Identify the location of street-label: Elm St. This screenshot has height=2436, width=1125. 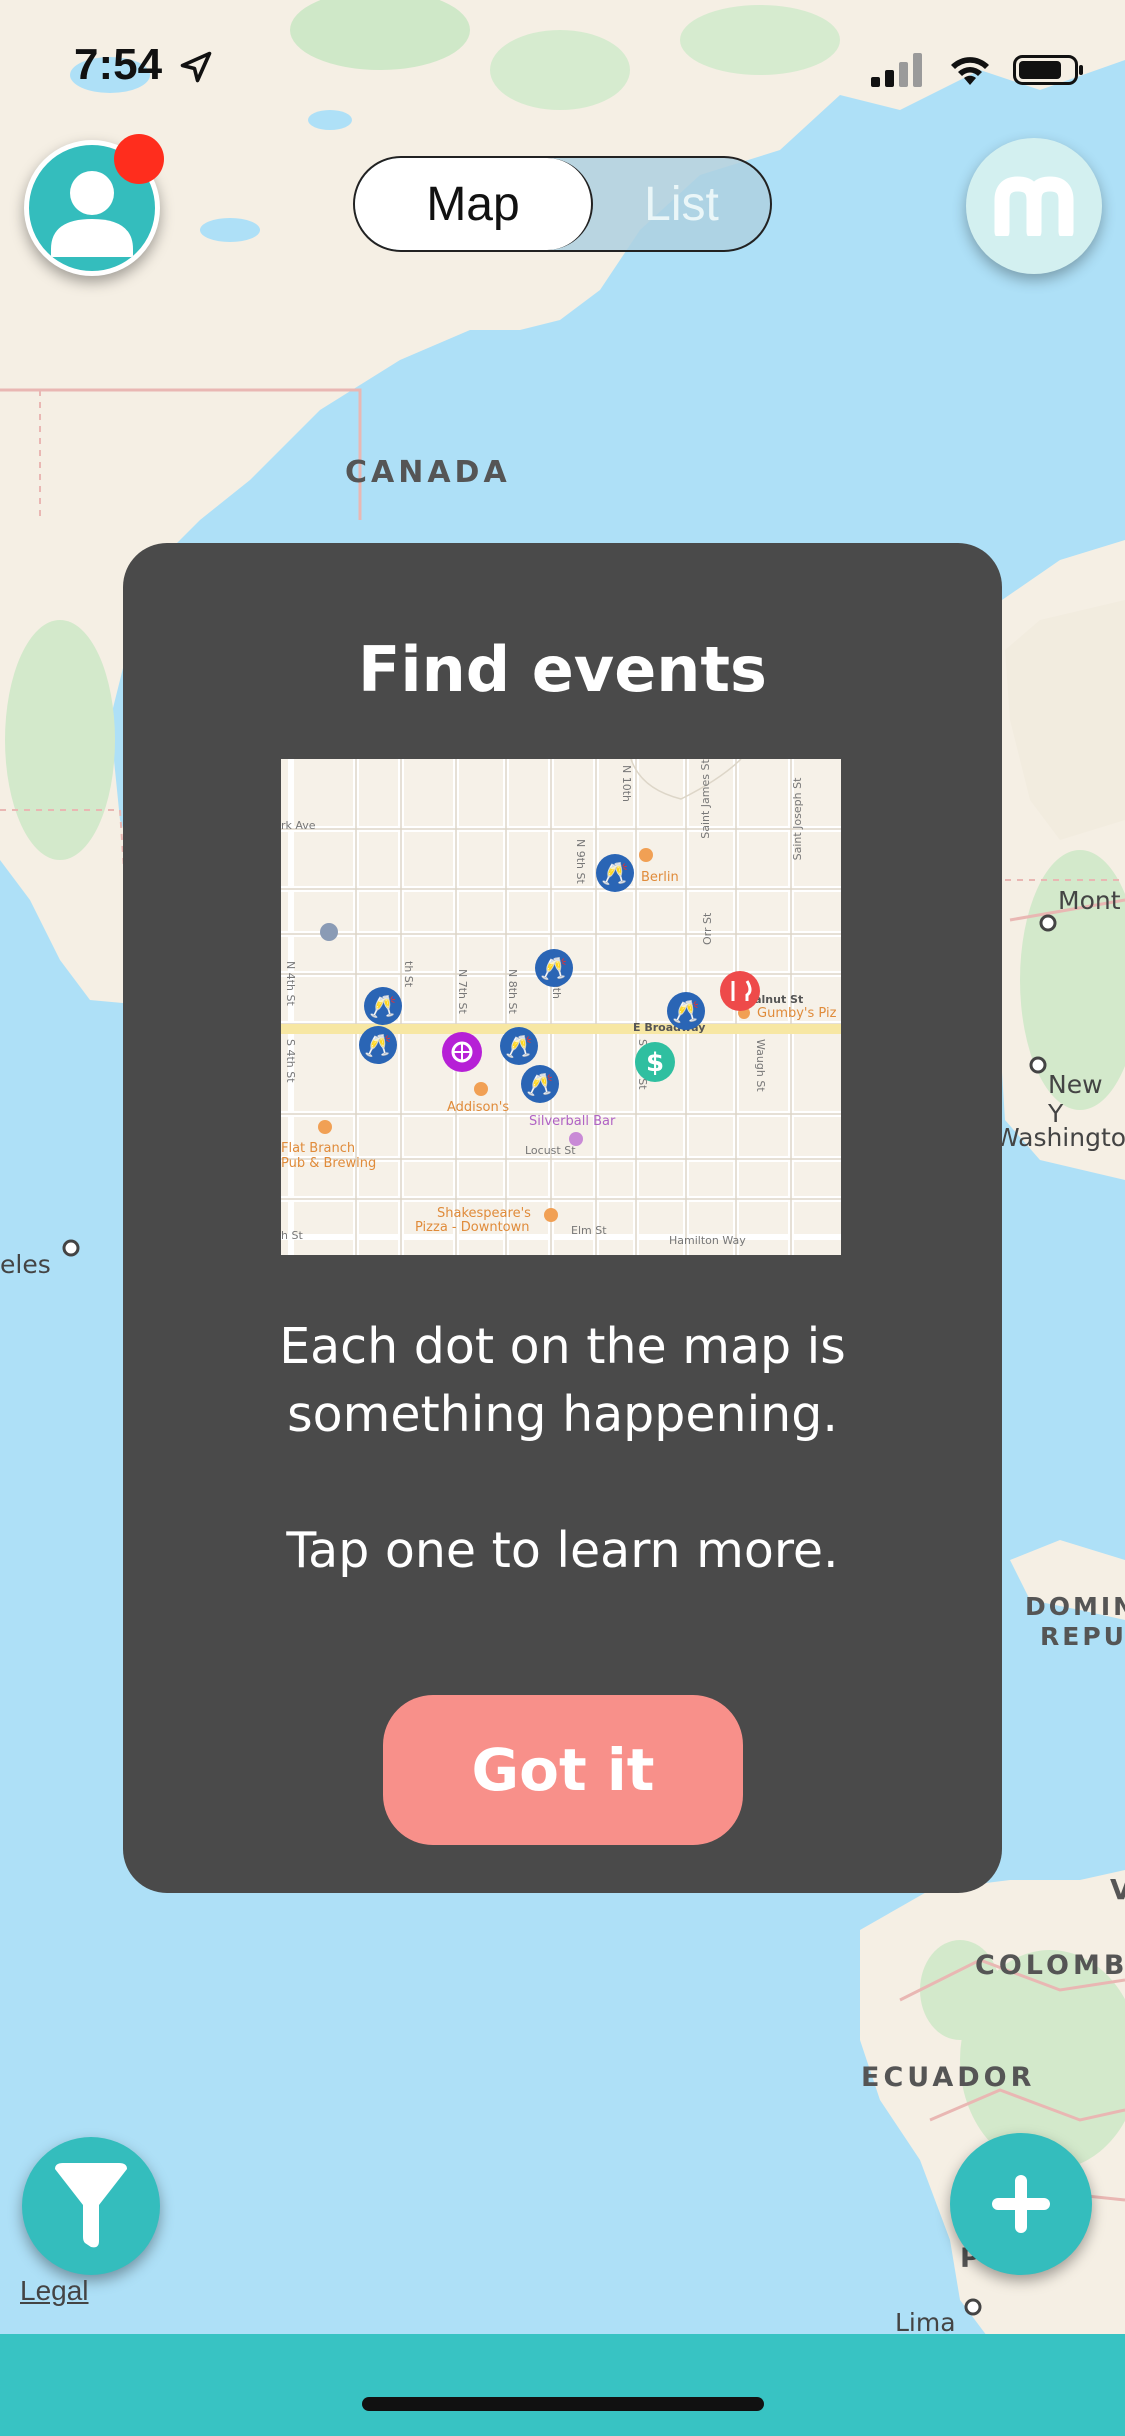
(589, 1230).